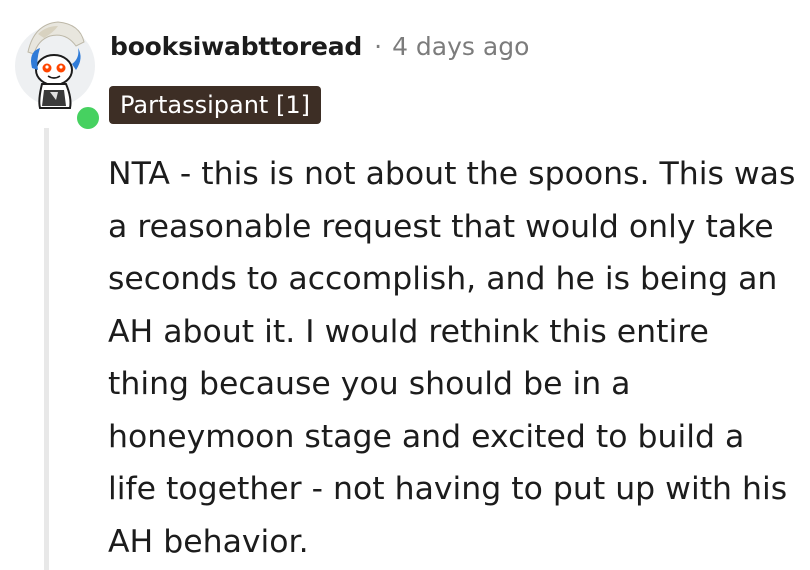 The height and width of the screenshot is (570, 810). I want to click on comment-meta: booksiwabttoread · 4 days ago, so click(319, 46).